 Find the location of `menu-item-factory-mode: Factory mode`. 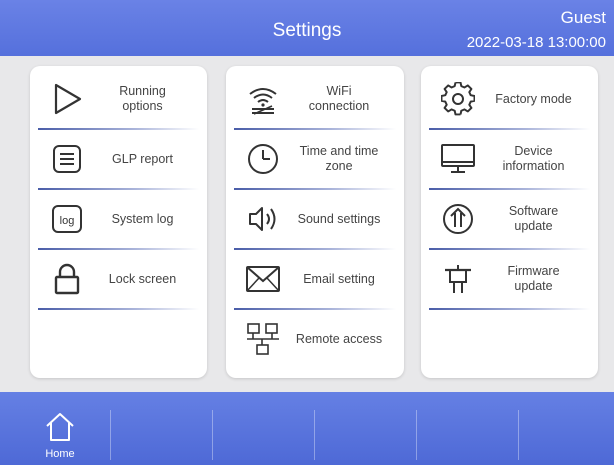

menu-item-factory-mode: Factory mode is located at coordinates (509, 102).